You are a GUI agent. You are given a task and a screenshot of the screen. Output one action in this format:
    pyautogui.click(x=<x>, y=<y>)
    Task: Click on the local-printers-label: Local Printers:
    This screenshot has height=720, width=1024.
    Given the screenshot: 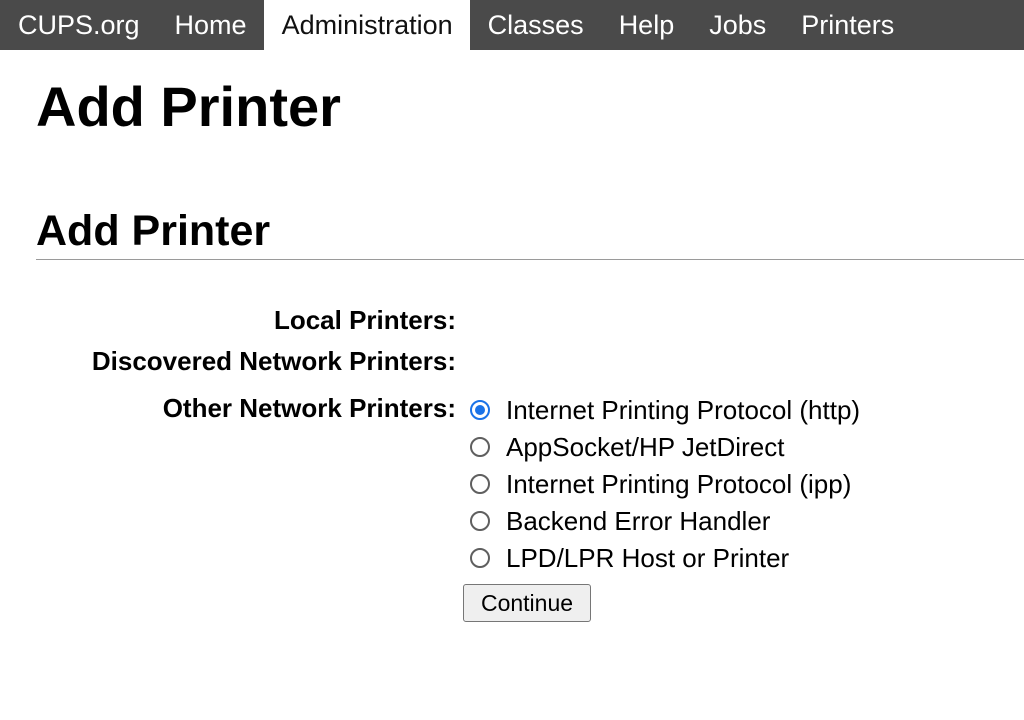 What is the action you would take?
    pyautogui.click(x=364, y=320)
    